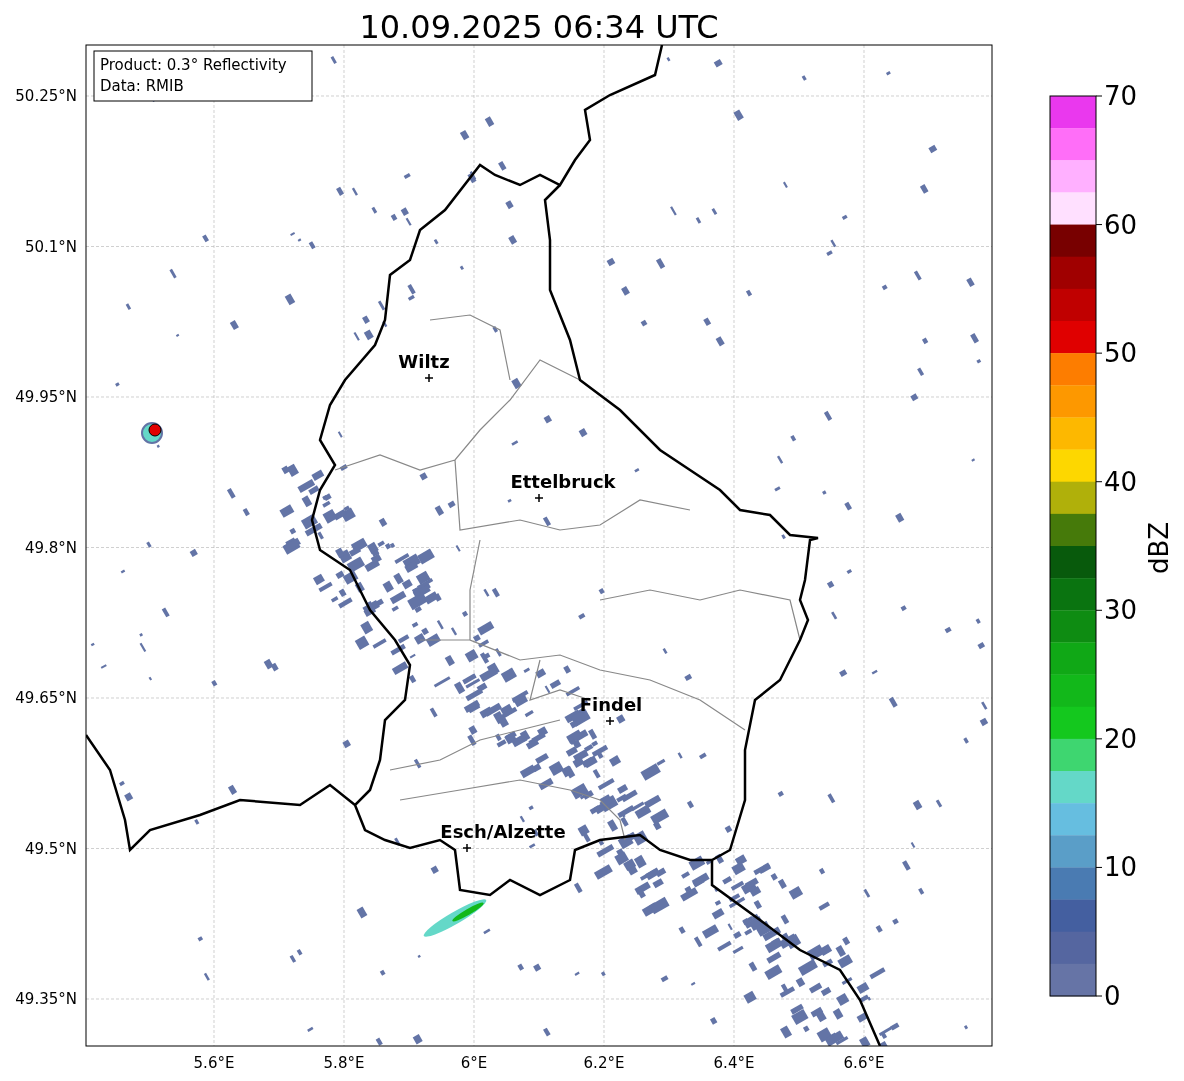 Image resolution: width=1184 pixels, height=1081 pixels. I want to click on latitude-label: 49.35°N, so click(46, 999).